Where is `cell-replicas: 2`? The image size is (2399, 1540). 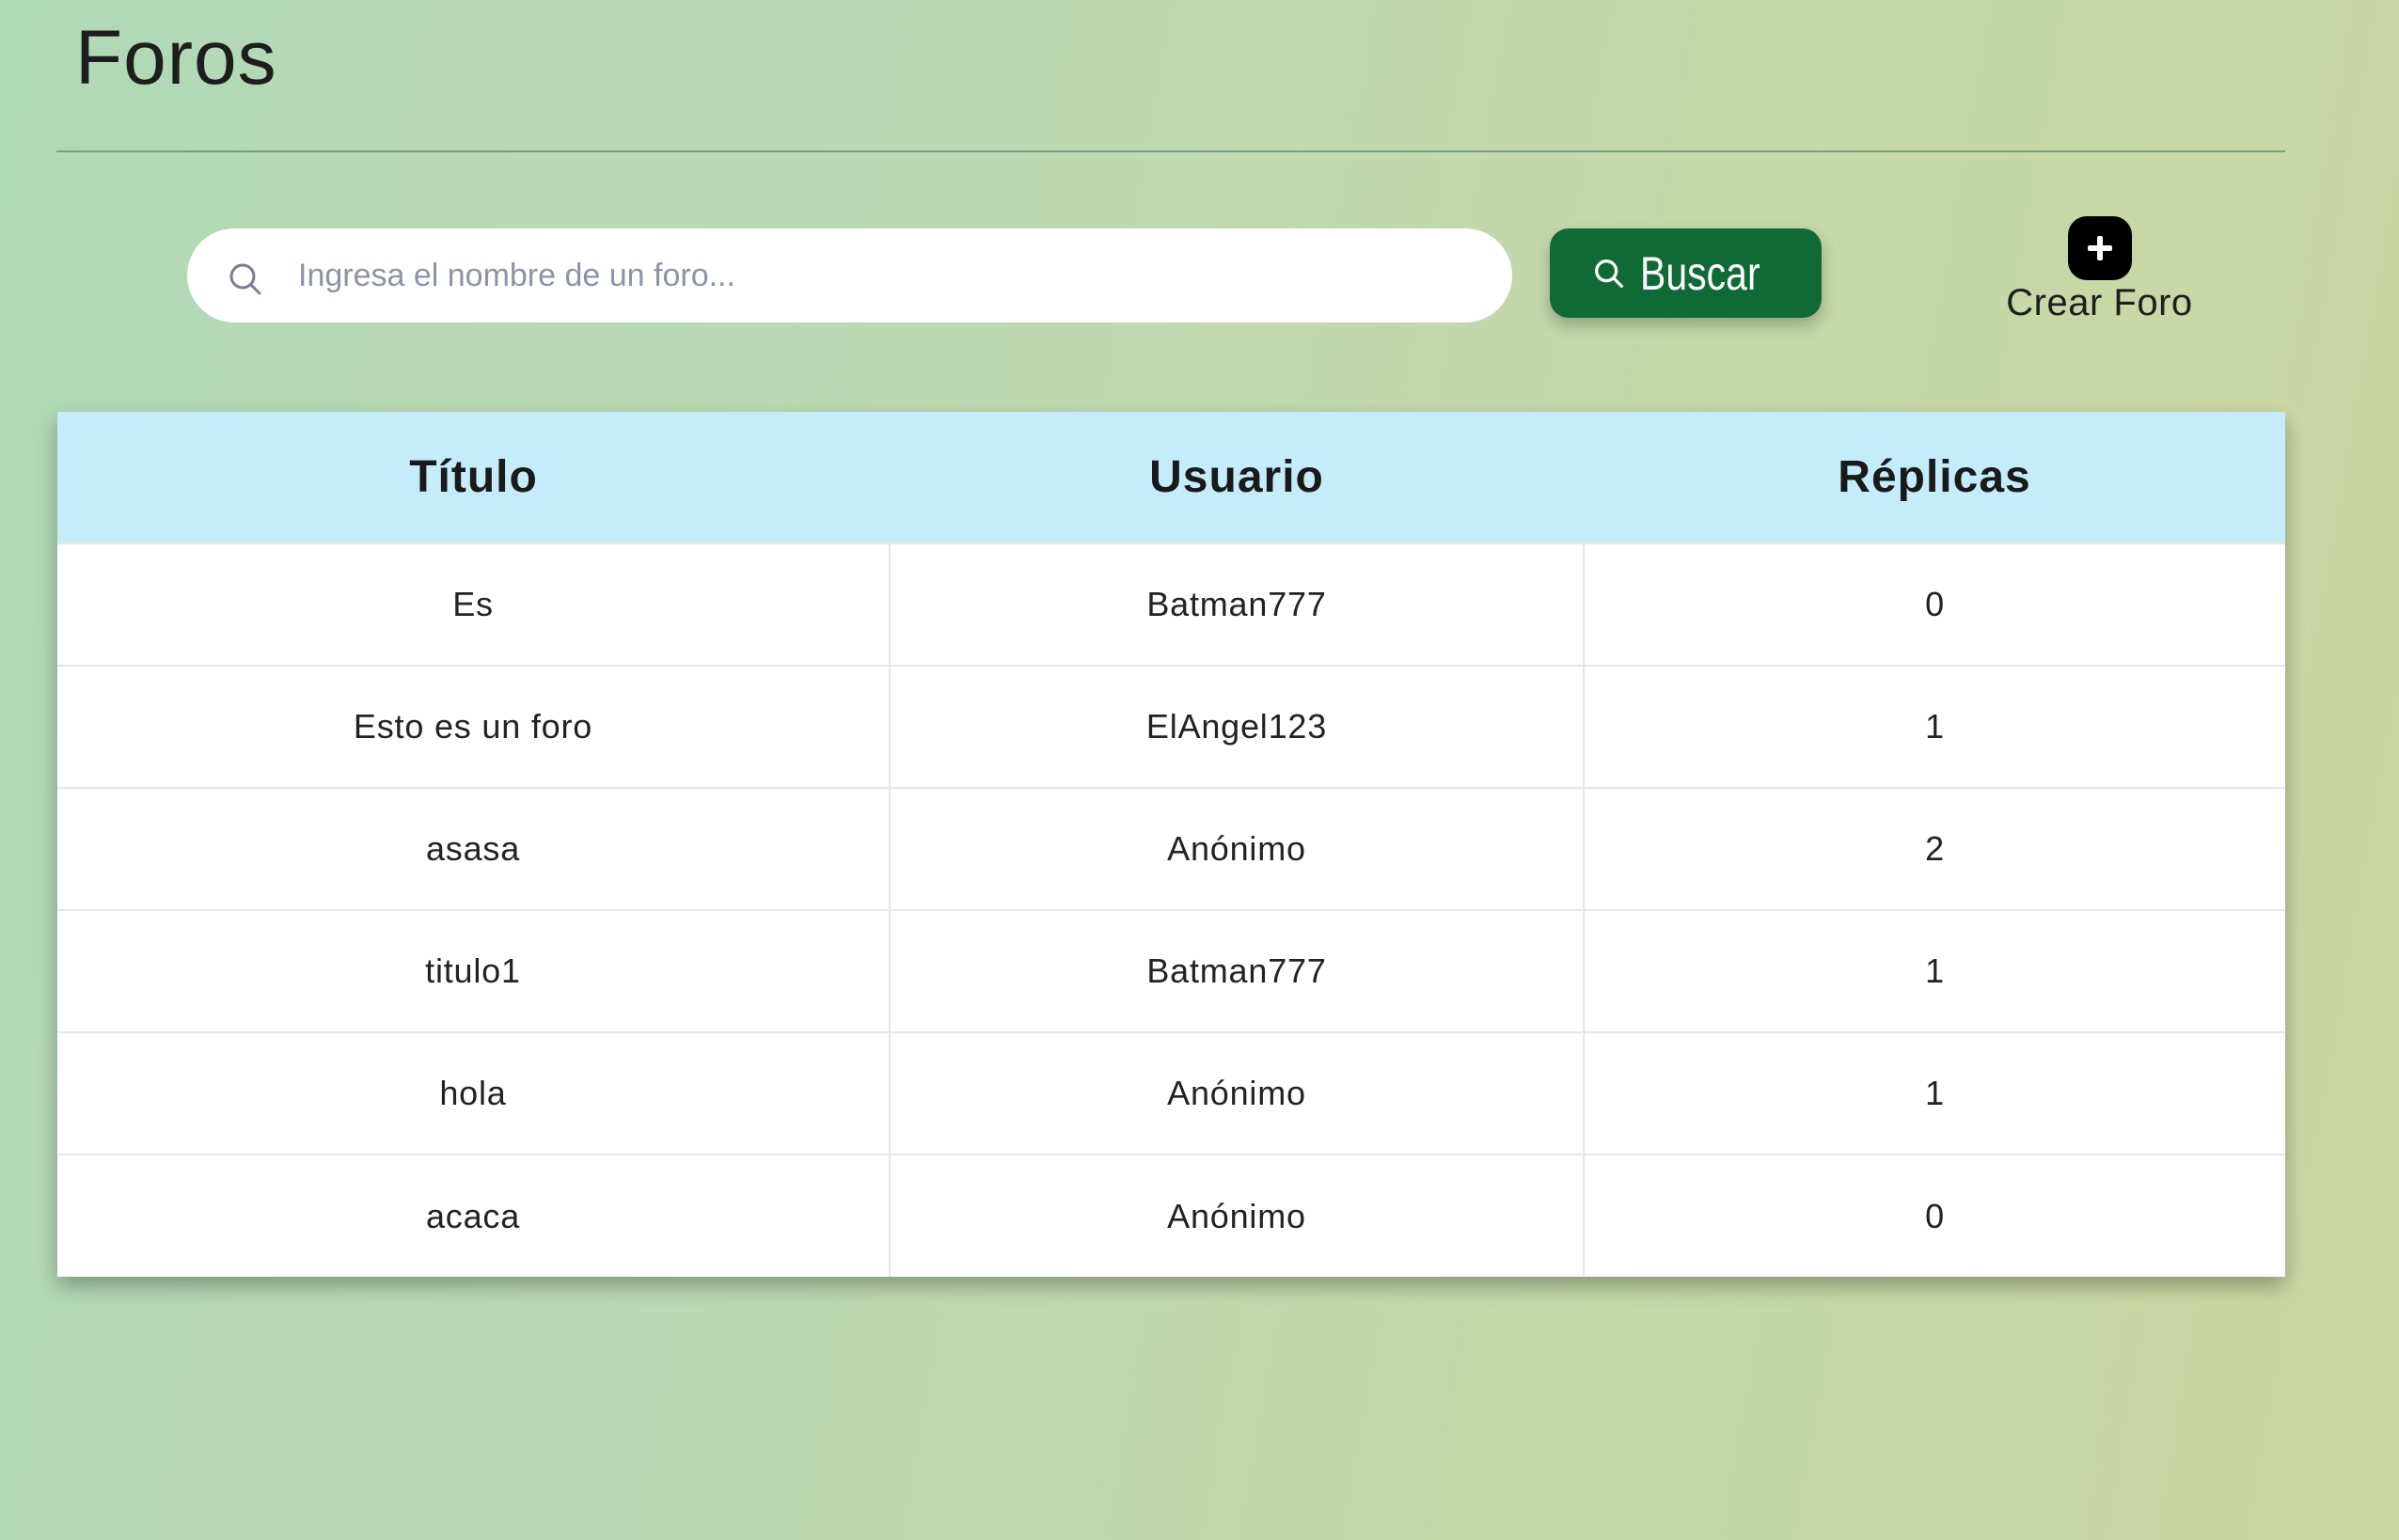
cell-replicas: 2 is located at coordinates (1934, 849).